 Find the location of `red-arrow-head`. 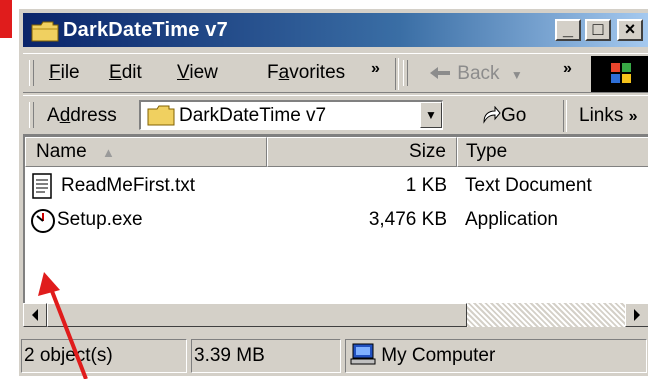

red-arrow-head is located at coordinates (49, 284).